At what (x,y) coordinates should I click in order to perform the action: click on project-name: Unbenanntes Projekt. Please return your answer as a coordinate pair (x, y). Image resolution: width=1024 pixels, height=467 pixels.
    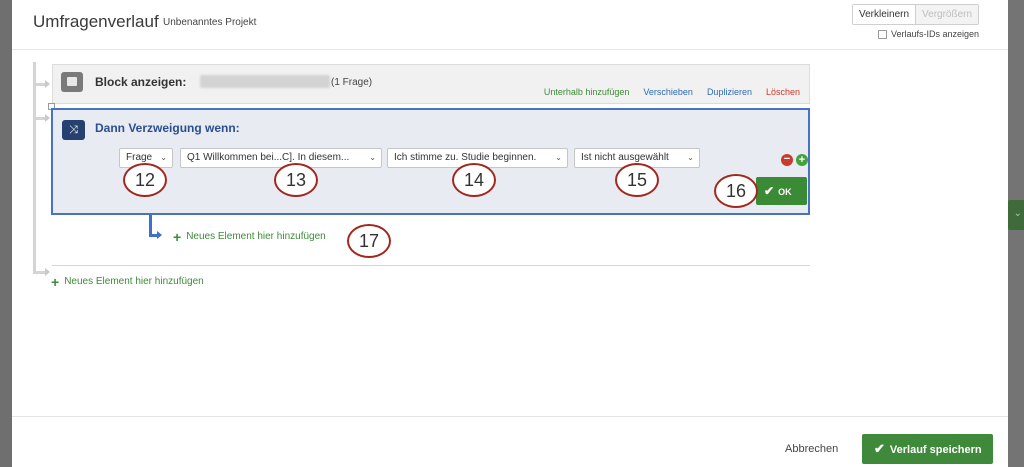
    Looking at the image, I should click on (210, 22).